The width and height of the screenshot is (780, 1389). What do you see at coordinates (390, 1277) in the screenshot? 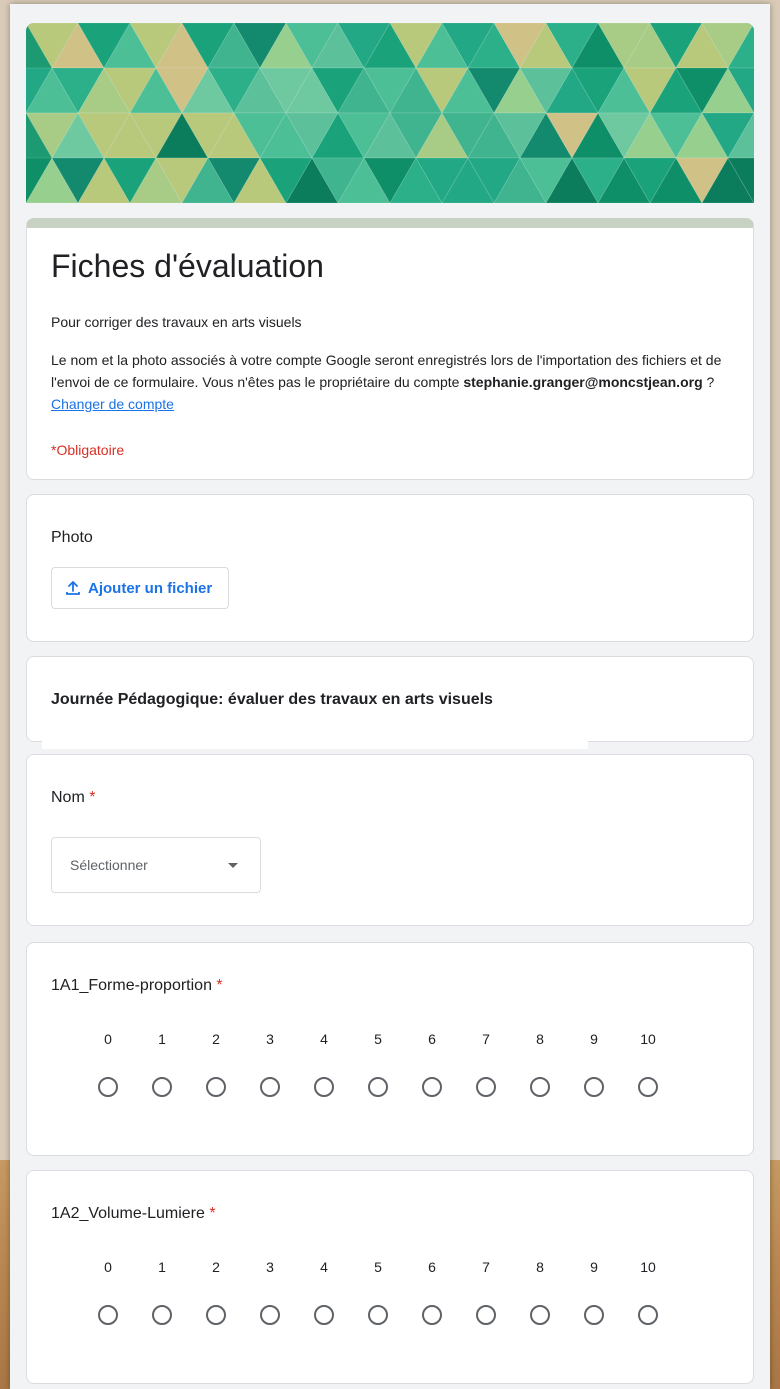
I see `question-card-scale: 1A2_Volume-Lumiere * 0 1 2 3 4 5 6 7 8 9 10` at bounding box center [390, 1277].